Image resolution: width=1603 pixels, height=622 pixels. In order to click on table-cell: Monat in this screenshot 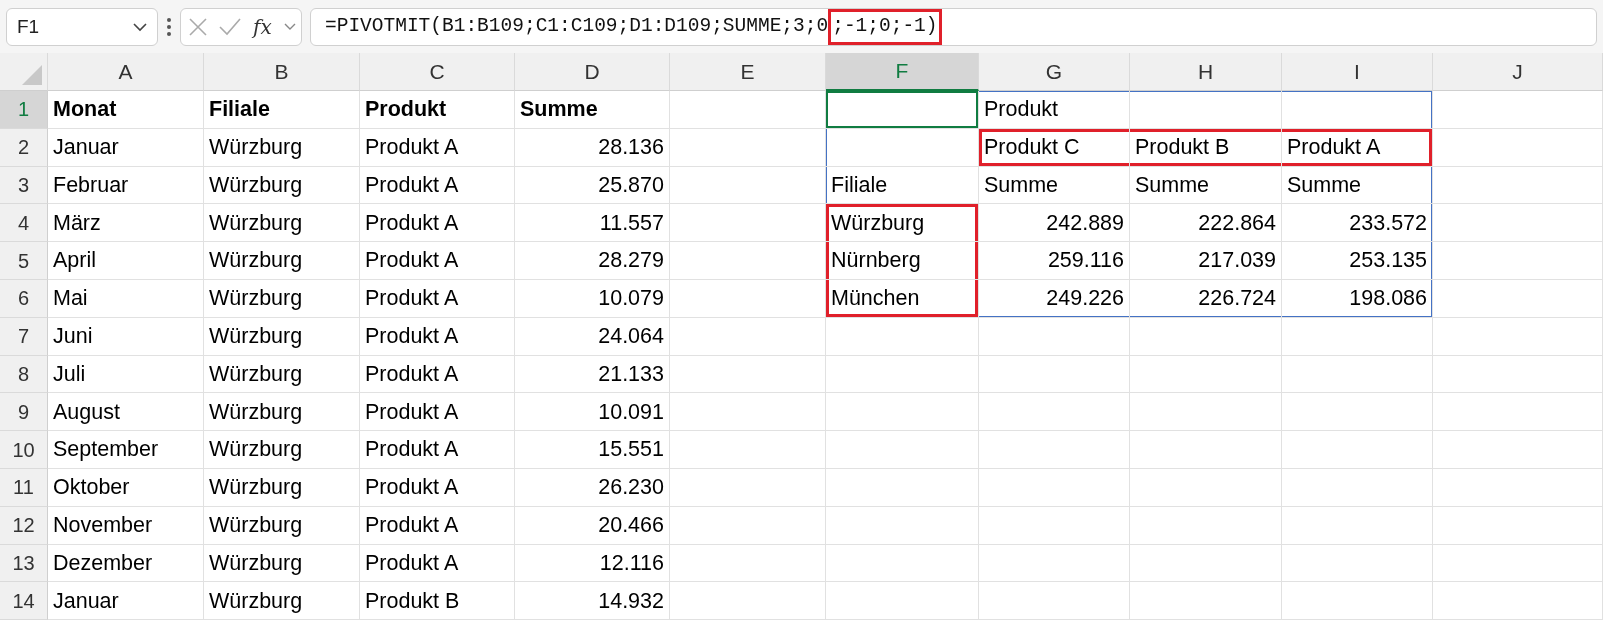, I will do `click(126, 110)`.